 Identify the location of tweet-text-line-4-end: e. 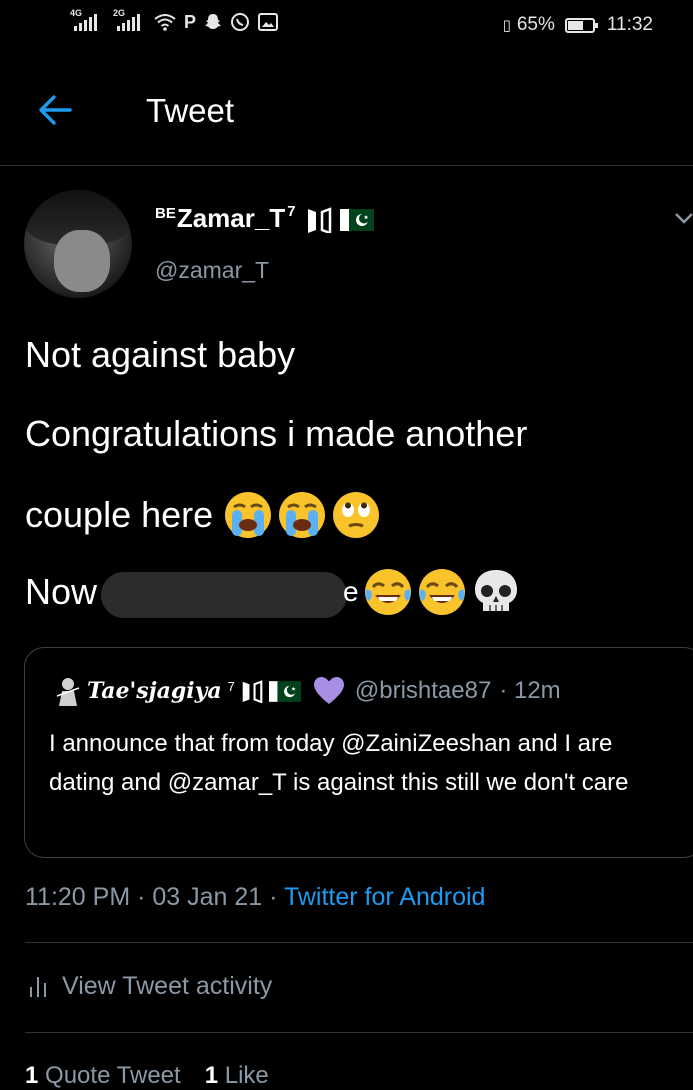
(351, 591).